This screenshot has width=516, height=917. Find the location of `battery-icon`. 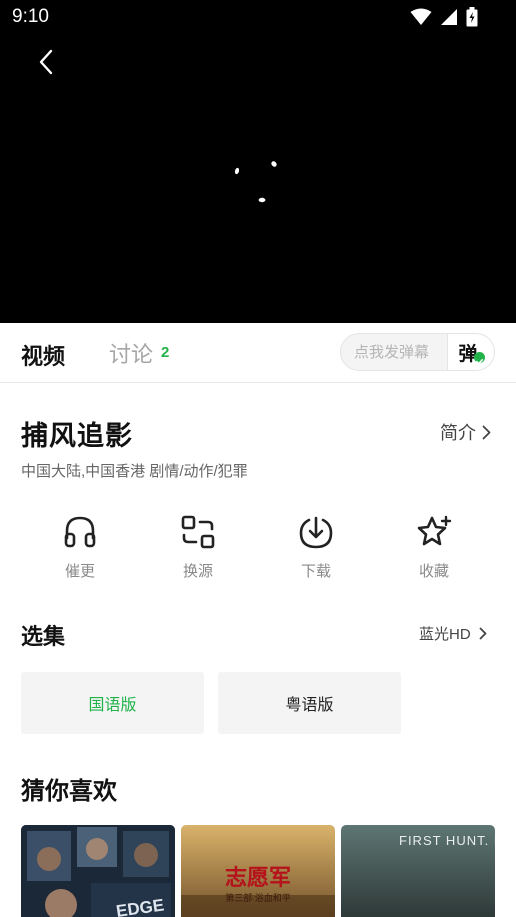

battery-icon is located at coordinates (472, 19).